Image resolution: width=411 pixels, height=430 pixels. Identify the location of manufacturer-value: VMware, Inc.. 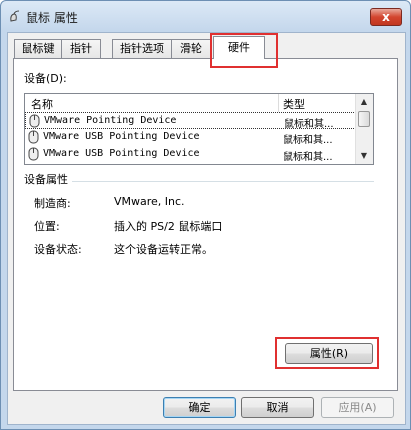
(149, 201).